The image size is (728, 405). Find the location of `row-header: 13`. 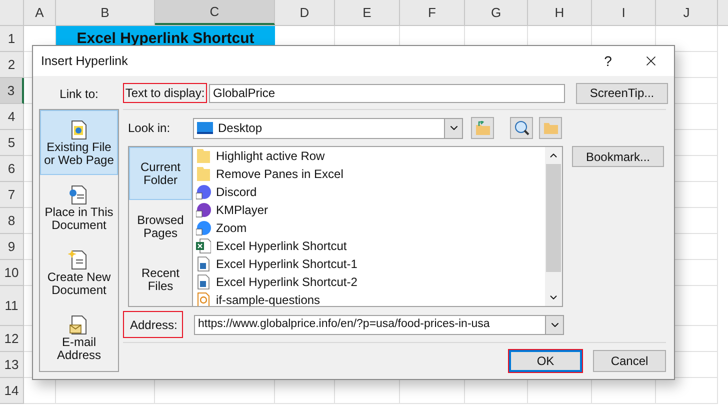

row-header: 13 is located at coordinates (12, 365).